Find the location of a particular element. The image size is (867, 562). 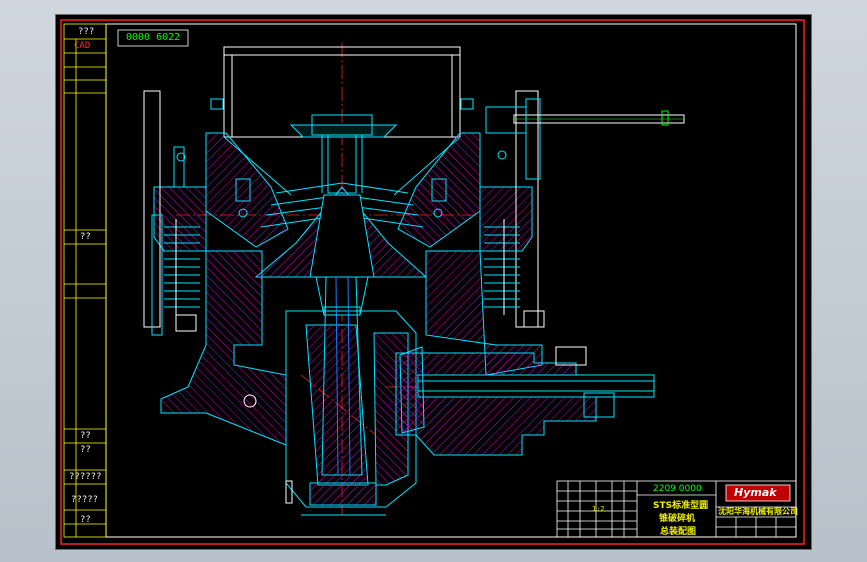

strip-label-a: ?? is located at coordinates (85, 436).